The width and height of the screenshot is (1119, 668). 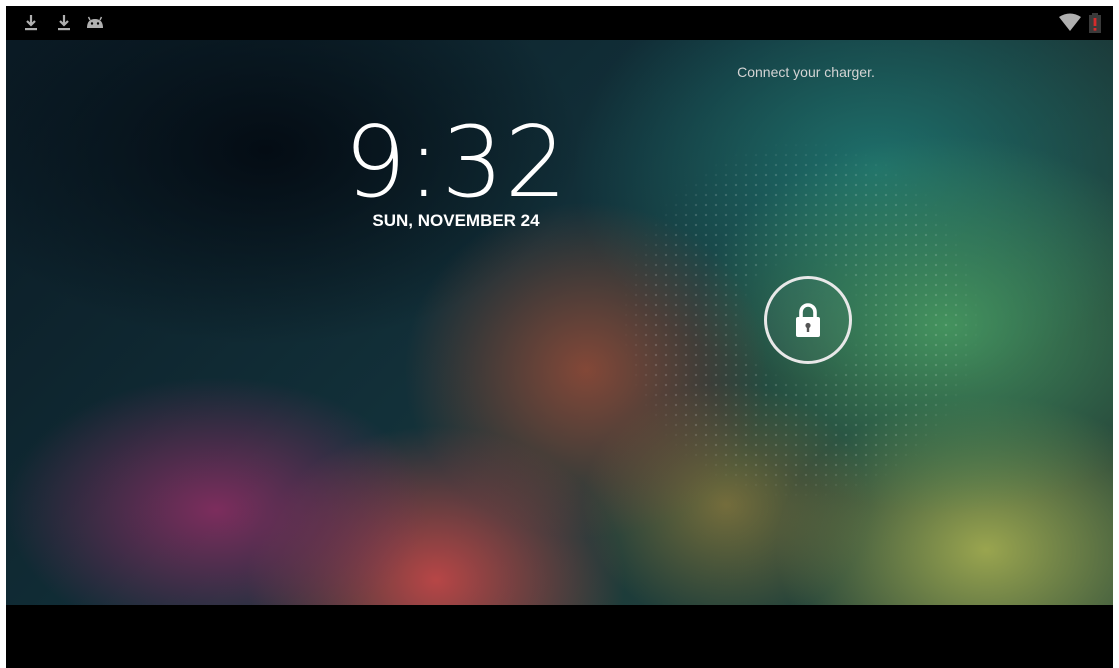 I want to click on lock-icon, so click(x=808, y=320).